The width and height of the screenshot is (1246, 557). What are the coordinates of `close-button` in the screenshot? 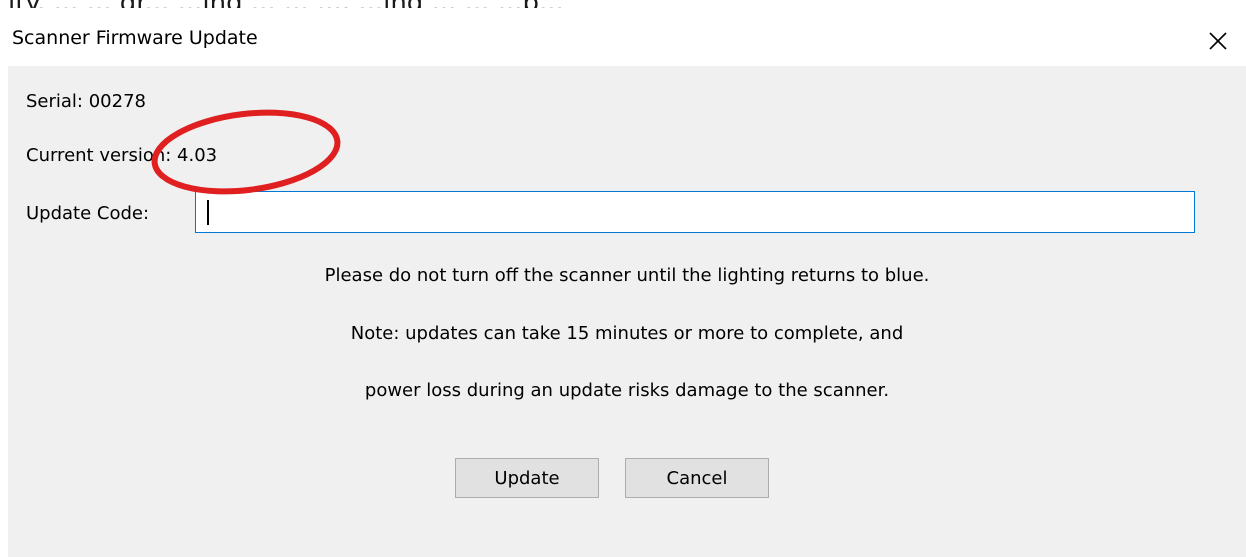 It's located at (1218, 41).